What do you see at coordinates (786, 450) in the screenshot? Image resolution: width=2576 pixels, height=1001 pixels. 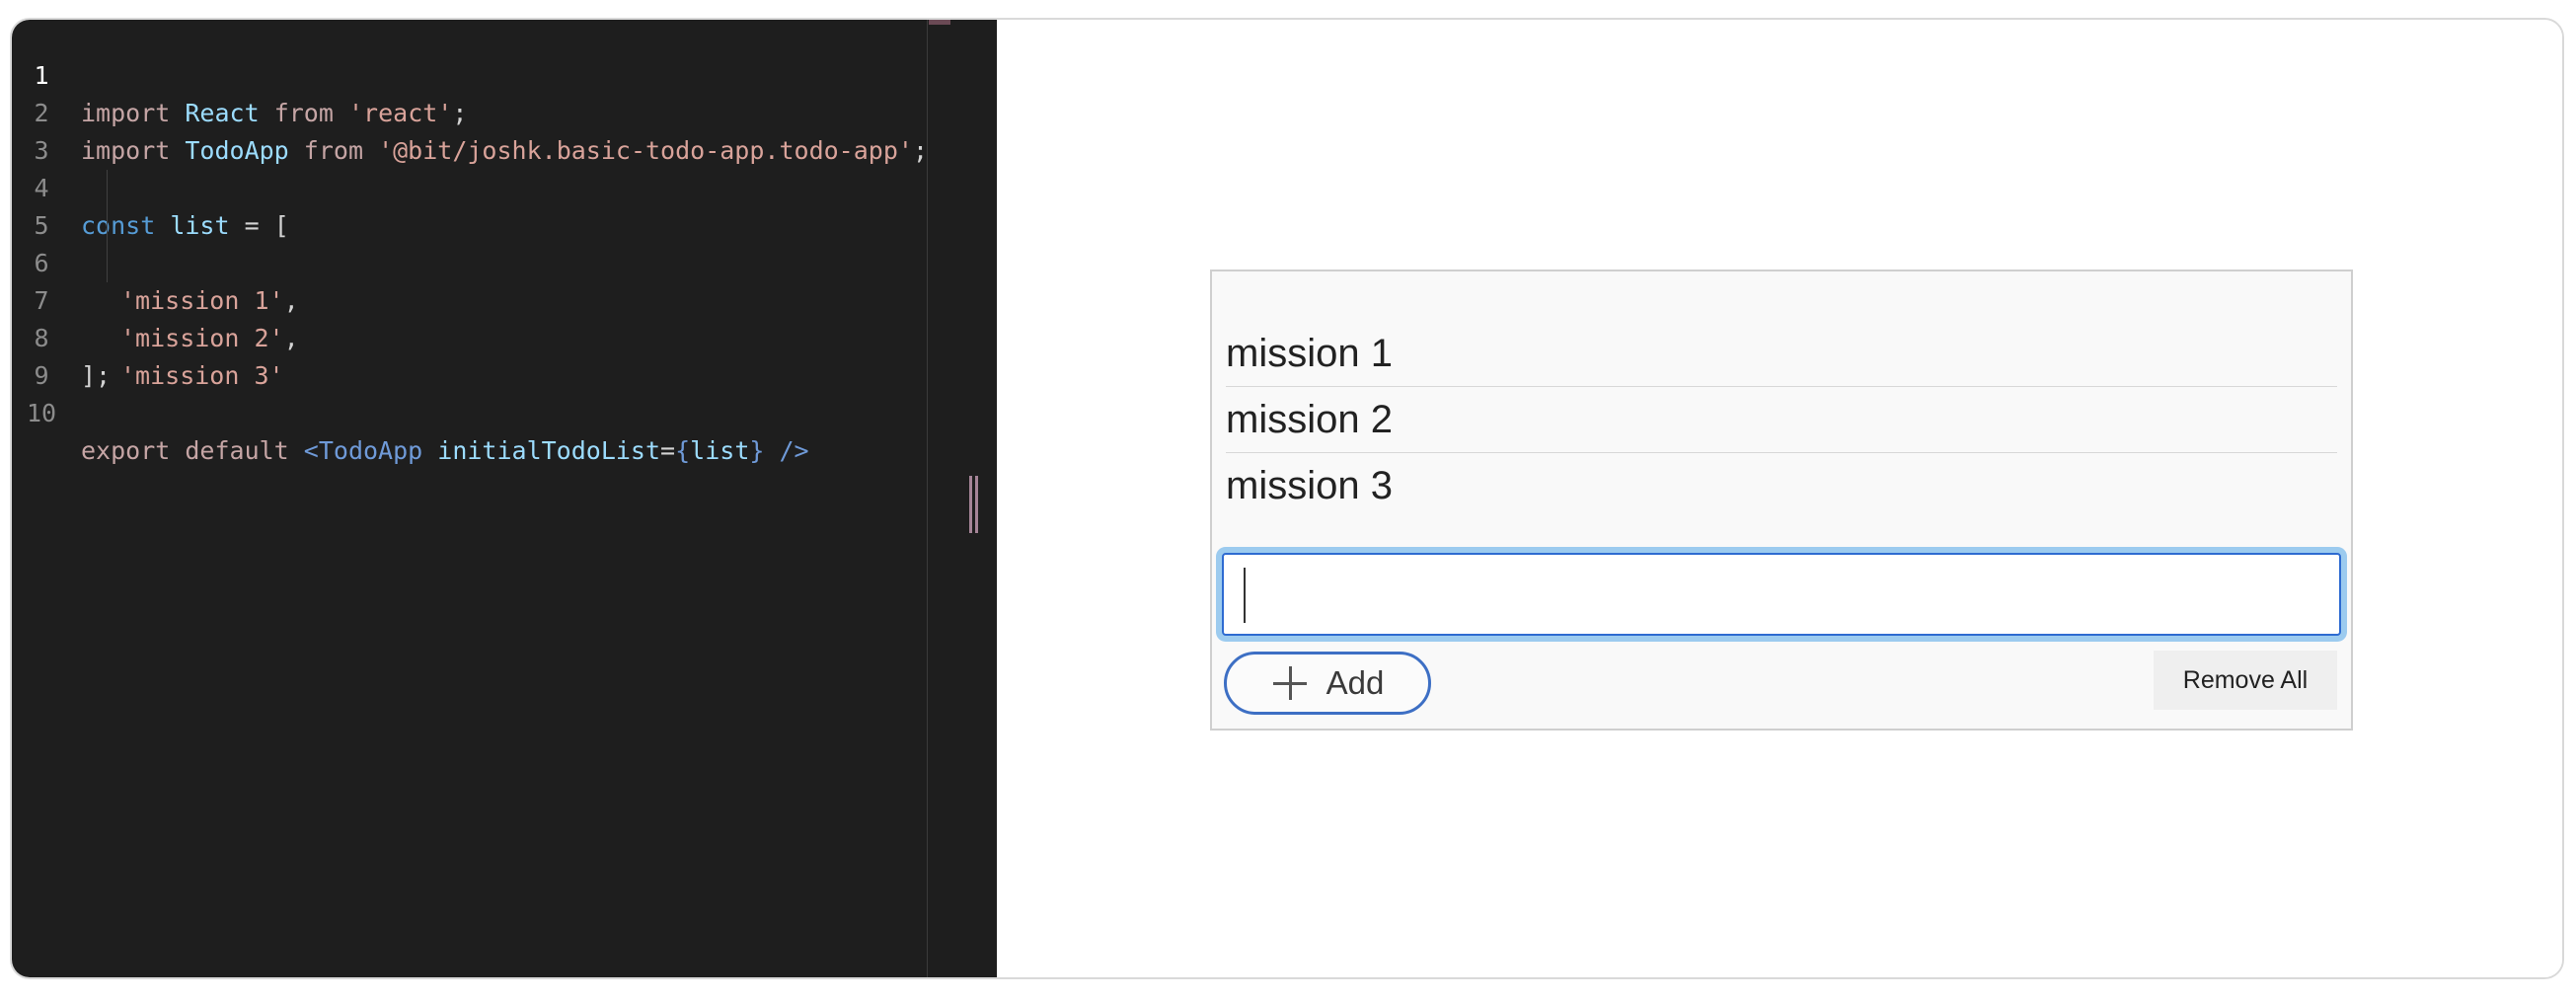 I see `jsx-bracket: />` at bounding box center [786, 450].